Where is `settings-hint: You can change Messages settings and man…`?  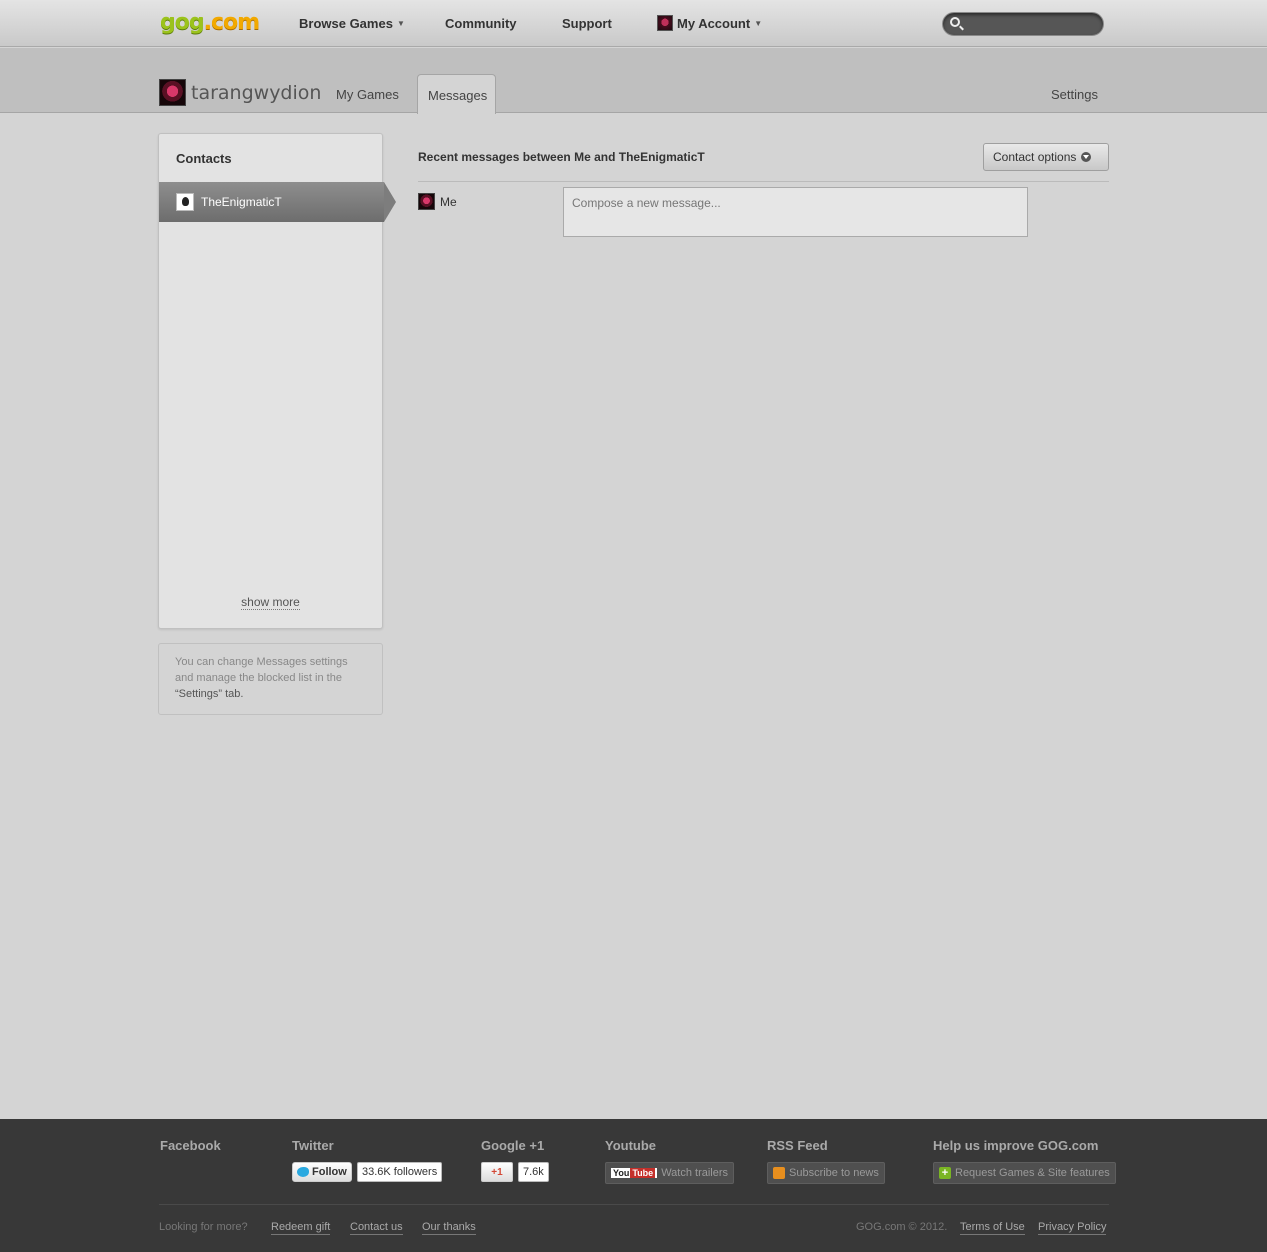
settings-hint: You can change Messages settings and man… is located at coordinates (270, 679).